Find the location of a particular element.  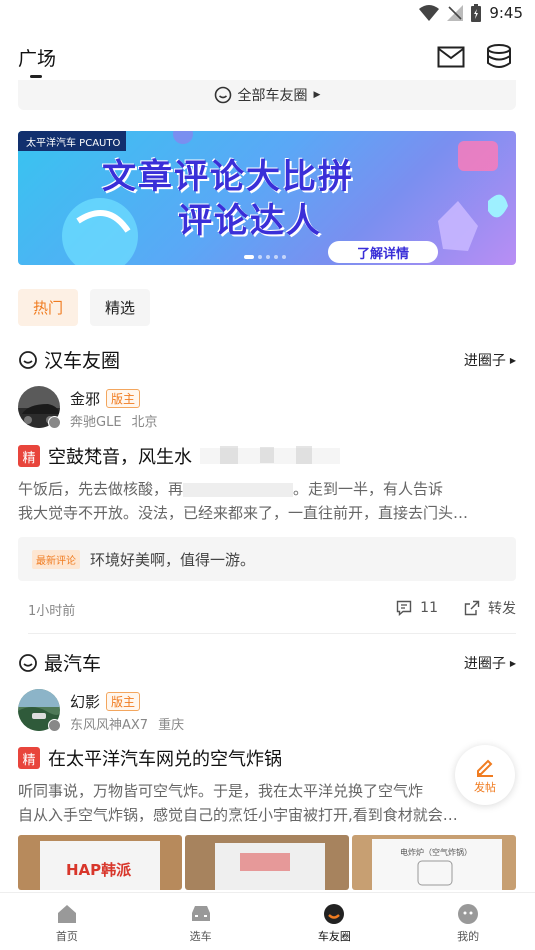

box-photo: HAP韩派 is located at coordinates (100, 862).